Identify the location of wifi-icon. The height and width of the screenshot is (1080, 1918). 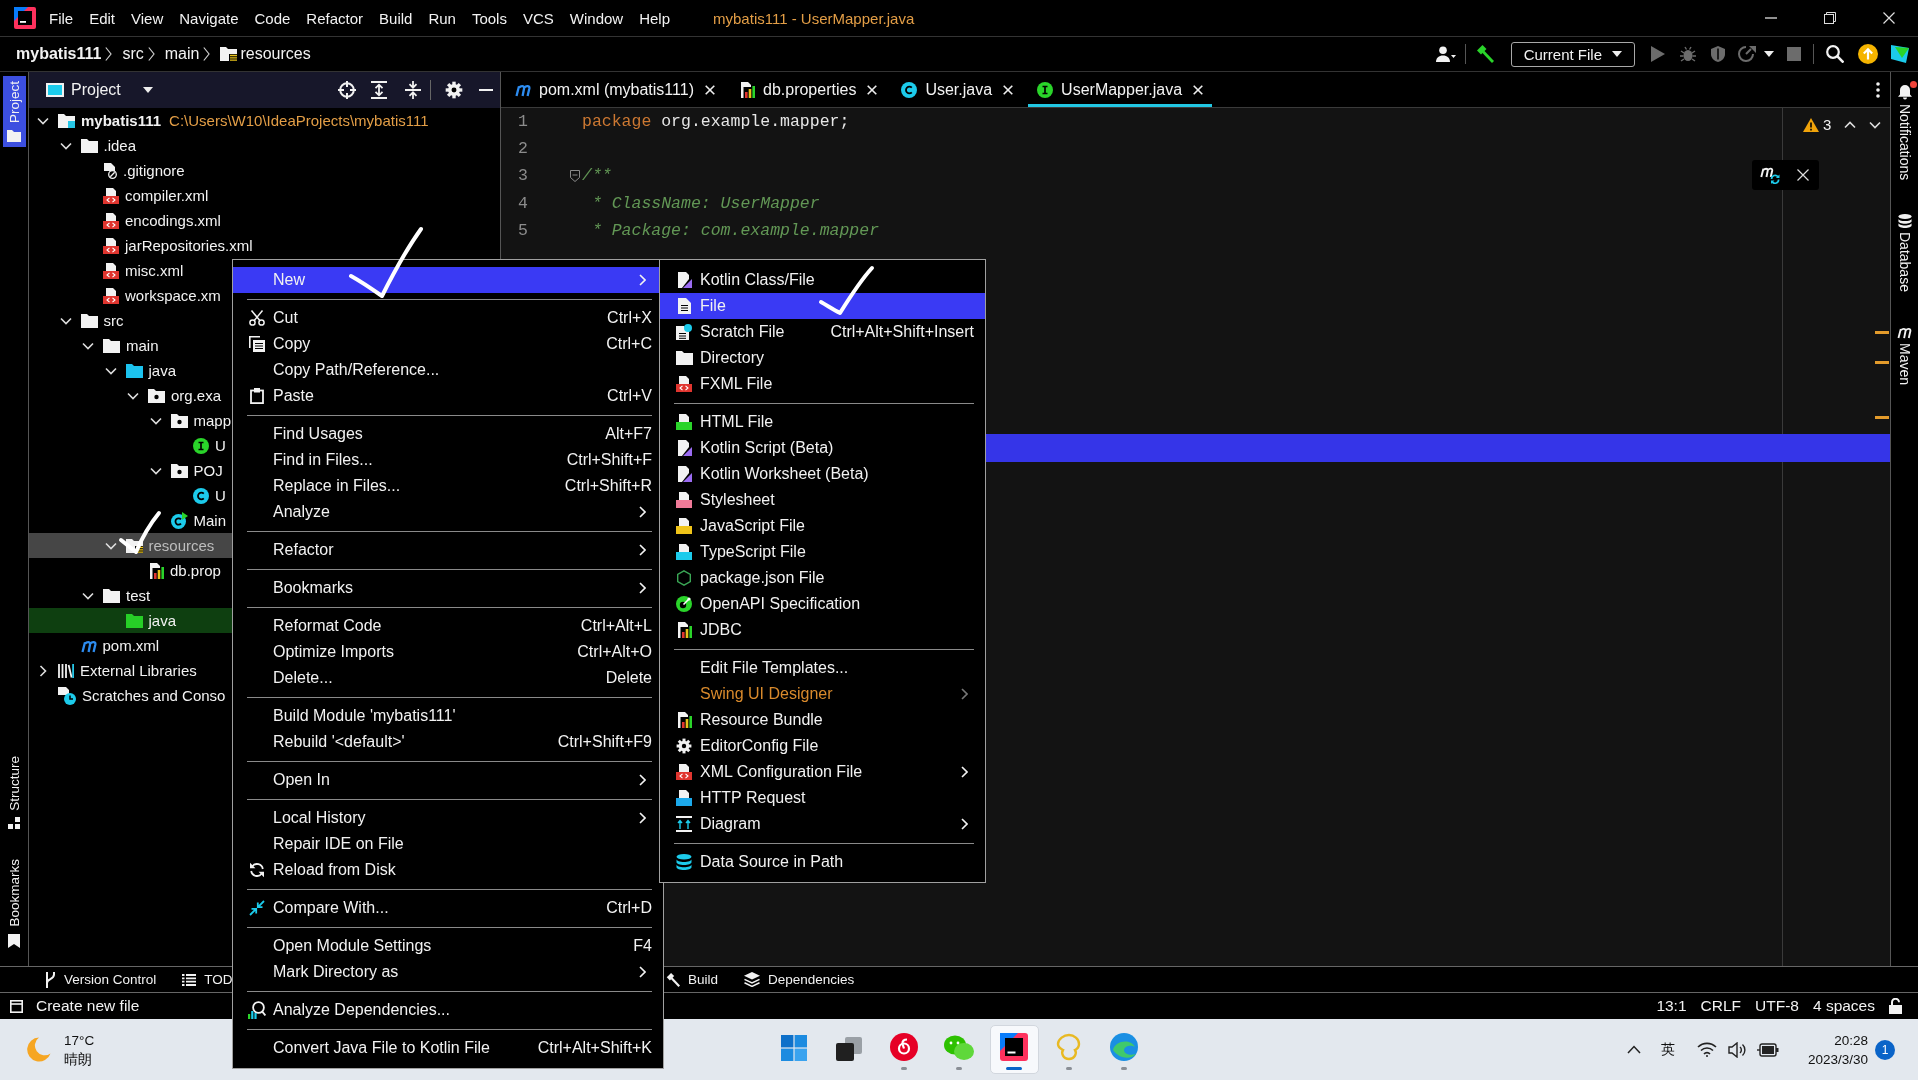
(1706, 1049).